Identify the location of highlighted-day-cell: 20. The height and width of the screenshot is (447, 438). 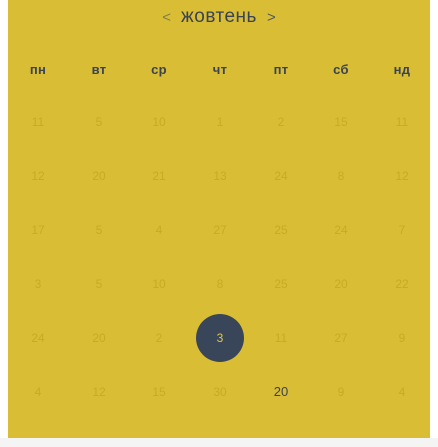
(281, 392).